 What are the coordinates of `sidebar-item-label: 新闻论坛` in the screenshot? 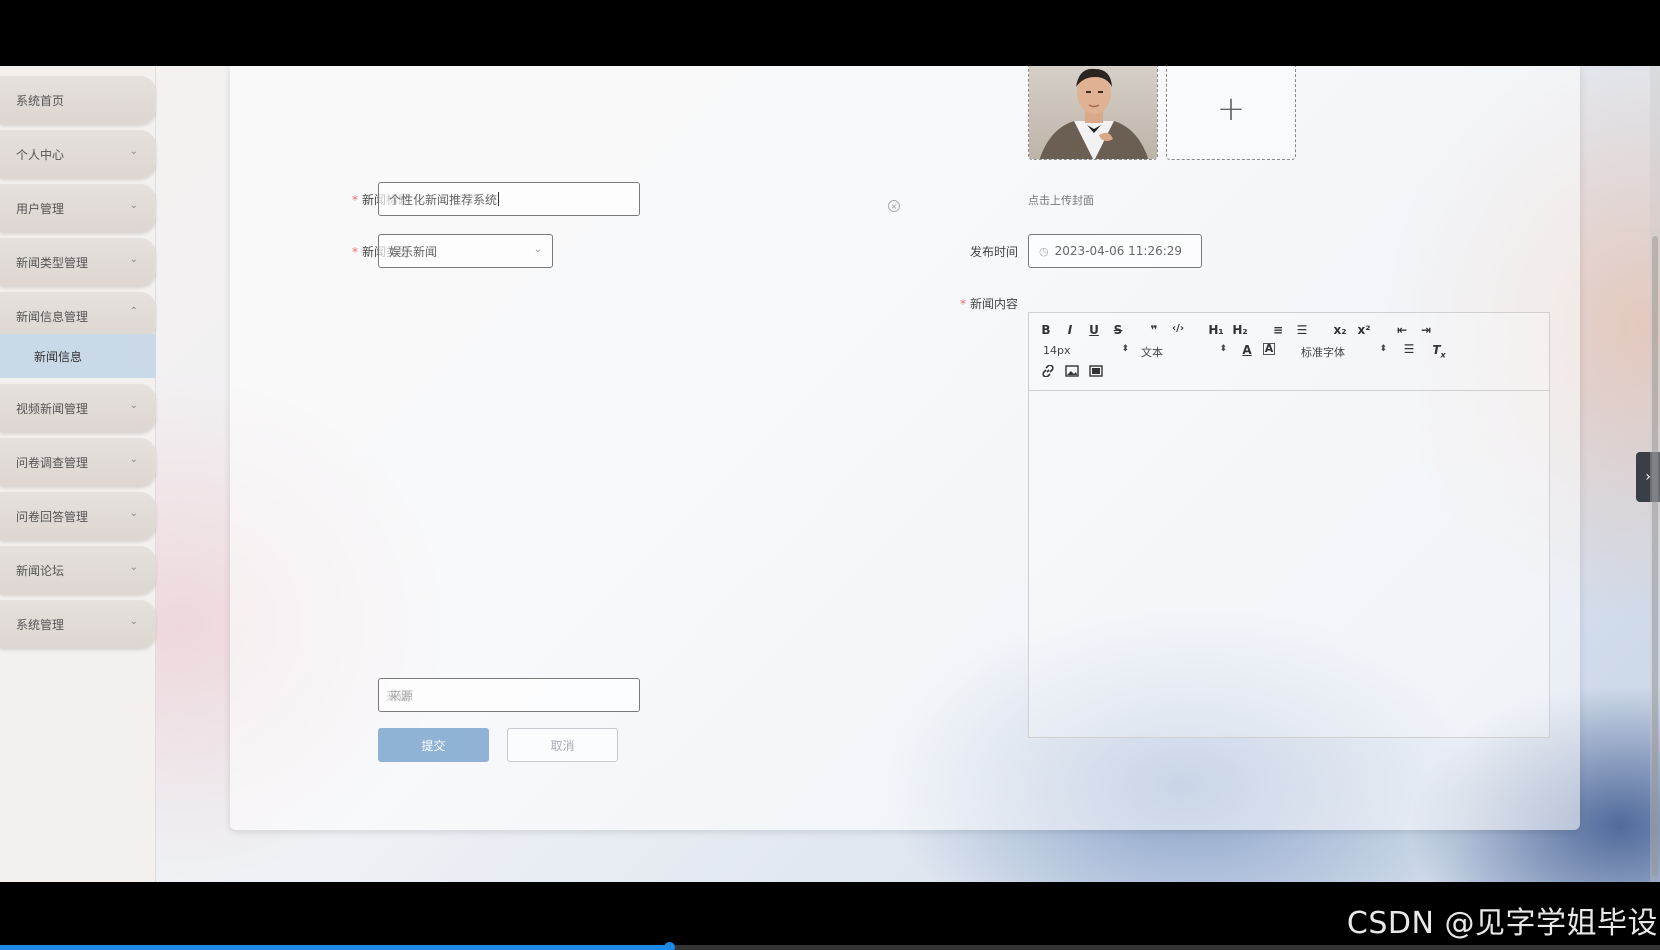 It's located at (40, 570).